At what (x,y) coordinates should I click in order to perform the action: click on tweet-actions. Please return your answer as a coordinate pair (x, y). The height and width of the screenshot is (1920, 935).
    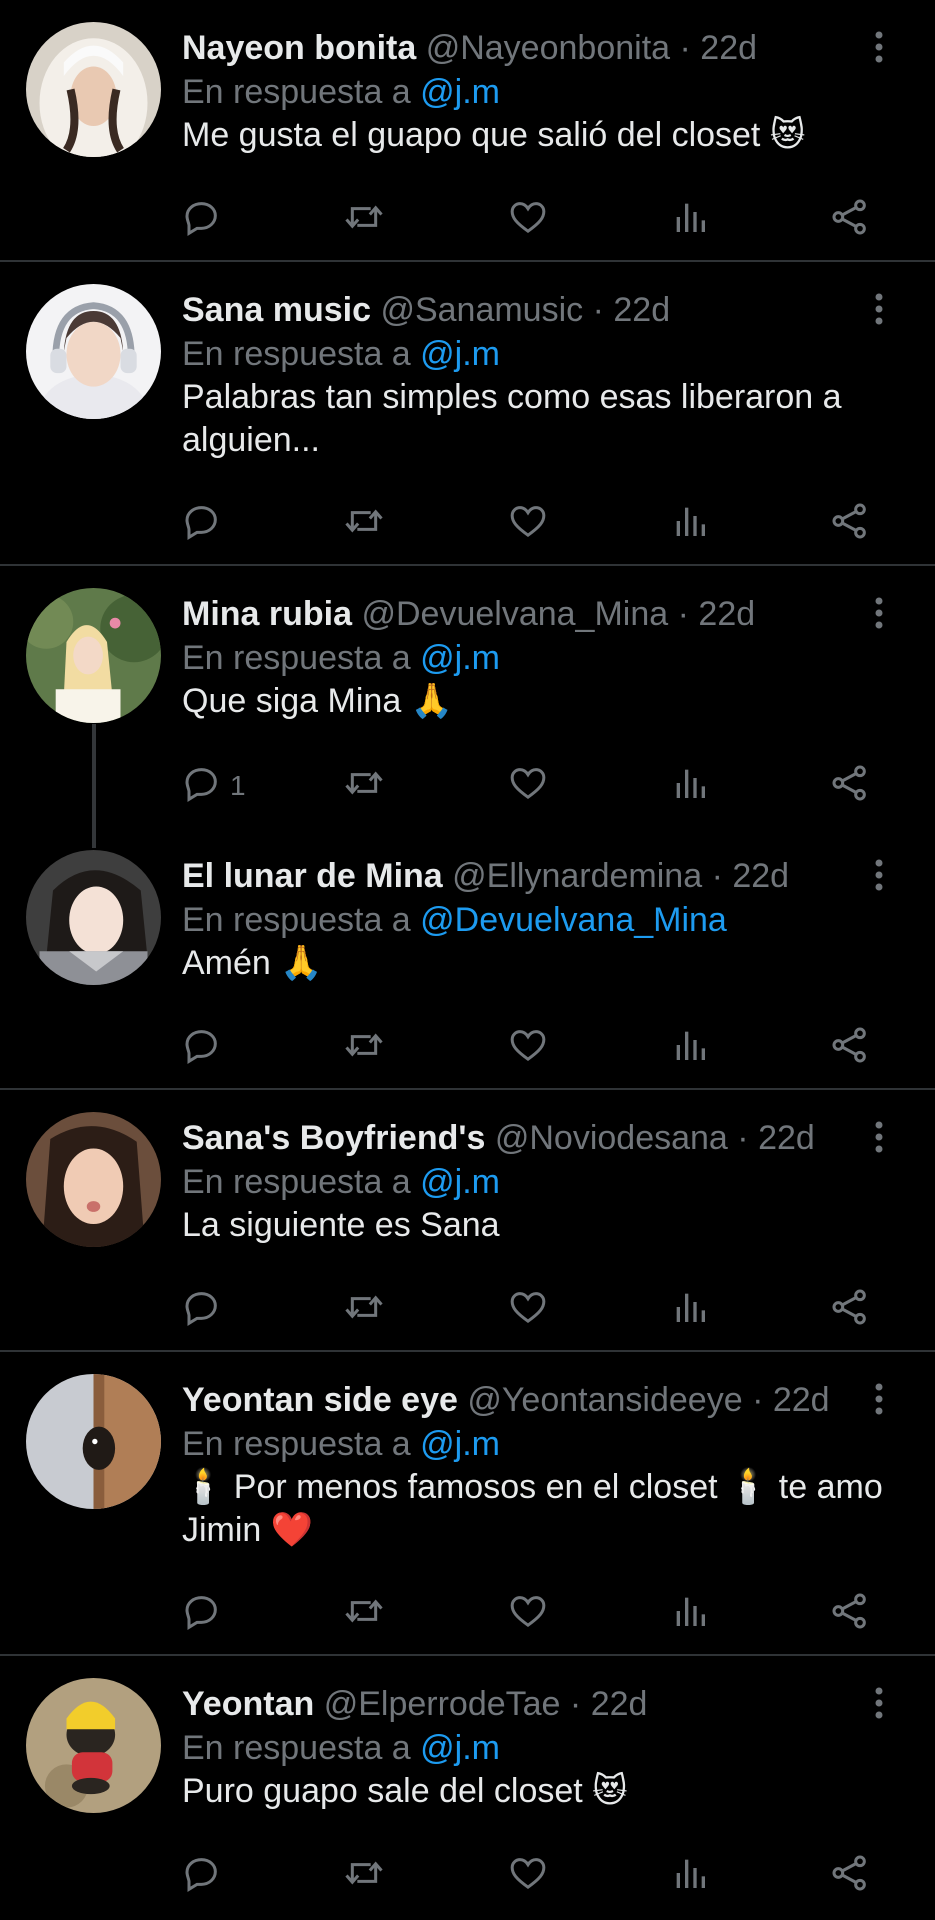
    Looking at the image, I should click on (532, 1614).